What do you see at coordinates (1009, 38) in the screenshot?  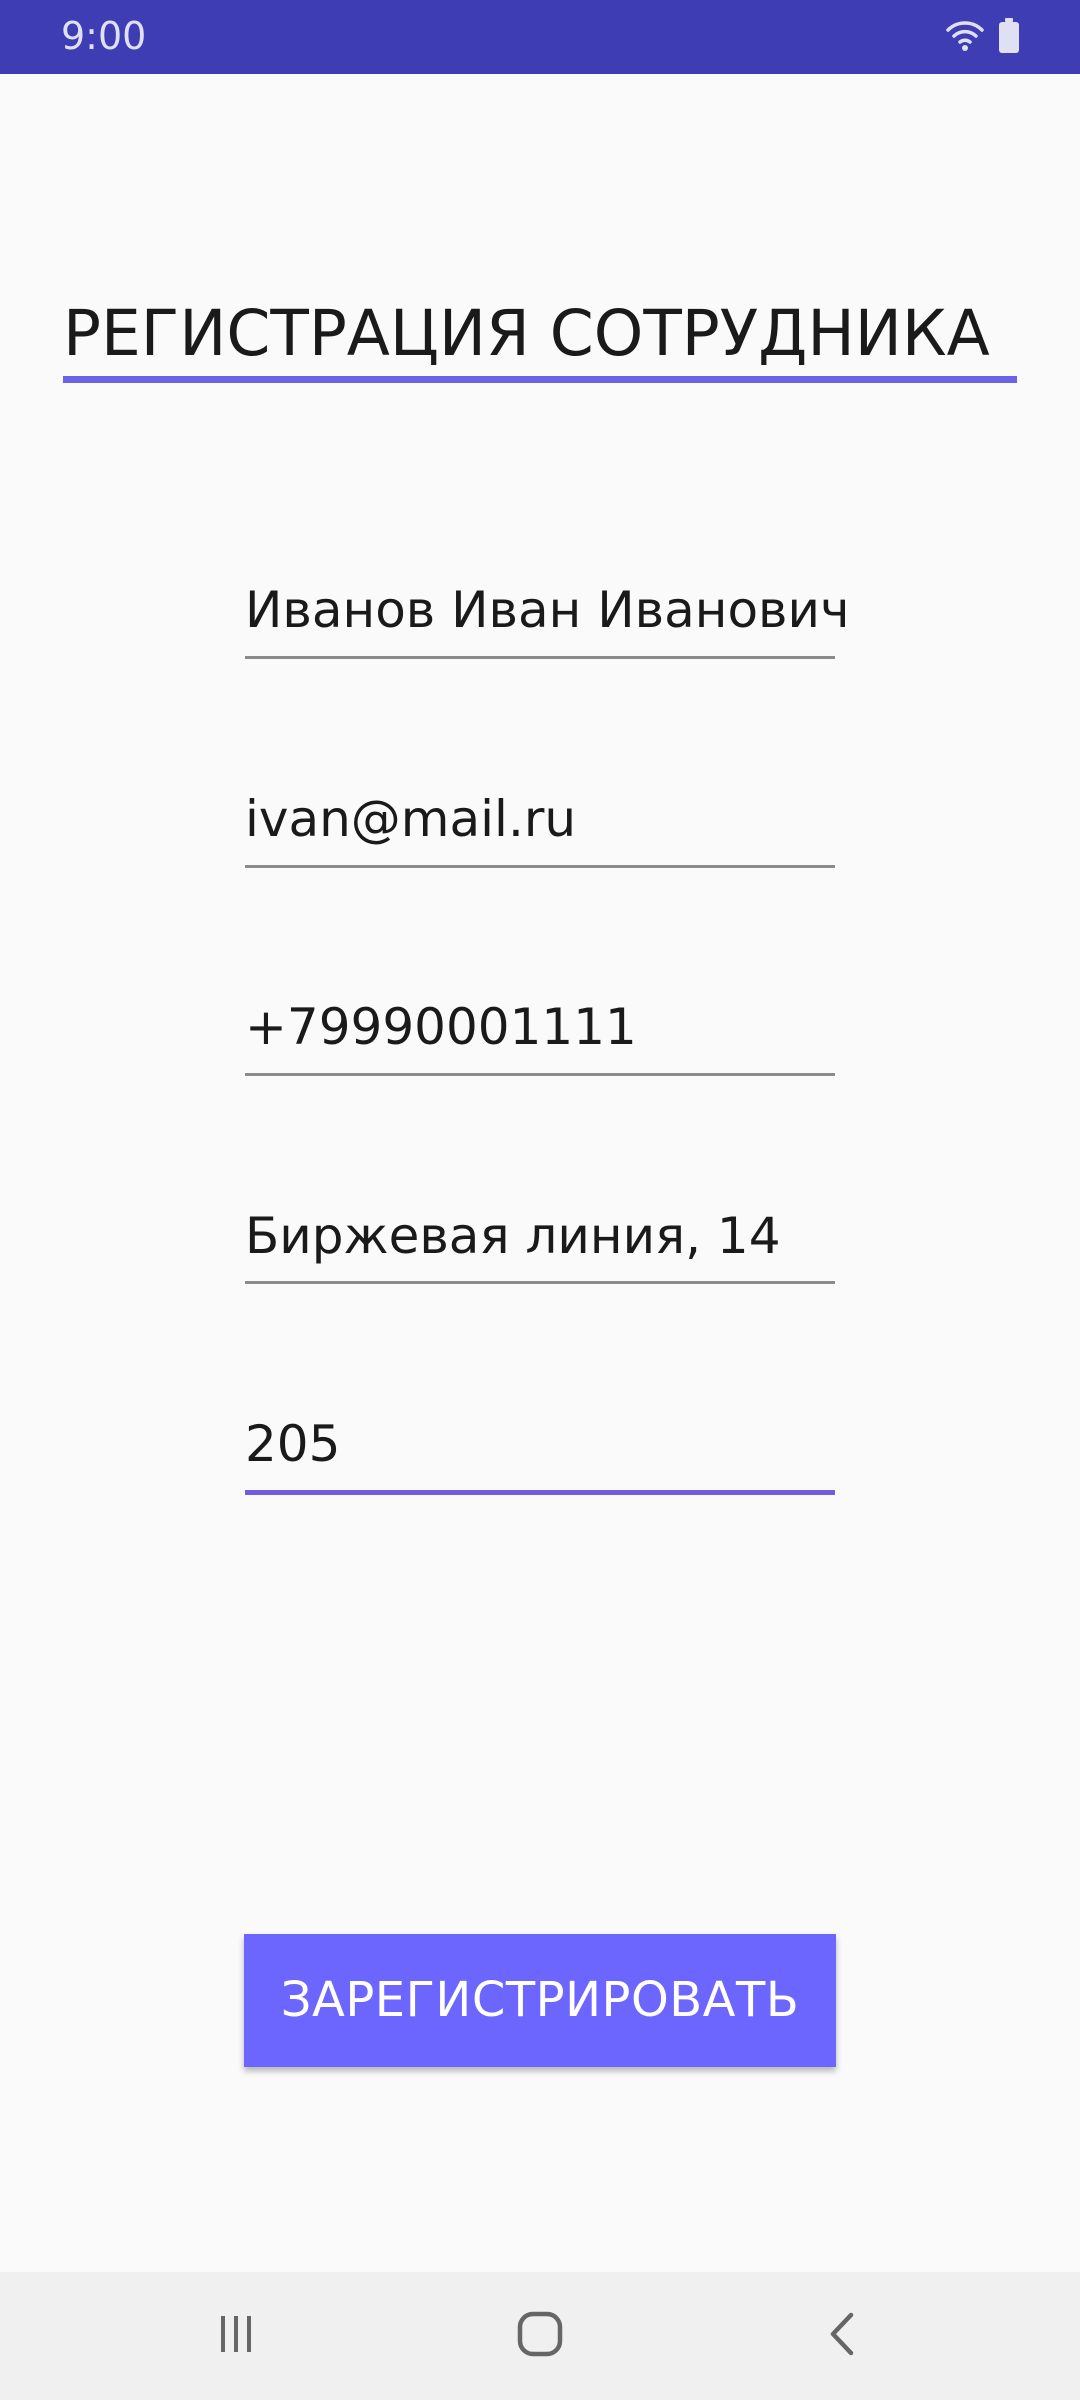 I see `battery-icon` at bounding box center [1009, 38].